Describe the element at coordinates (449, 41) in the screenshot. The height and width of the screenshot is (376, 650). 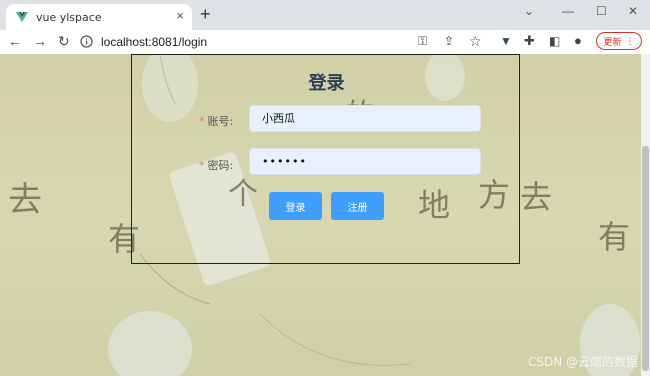
I see `share-icon: ⇪` at that location.